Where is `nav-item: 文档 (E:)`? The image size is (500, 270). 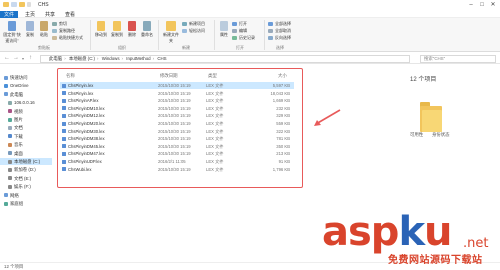 nav-item: 文档 (E:) is located at coordinates (26, 178).